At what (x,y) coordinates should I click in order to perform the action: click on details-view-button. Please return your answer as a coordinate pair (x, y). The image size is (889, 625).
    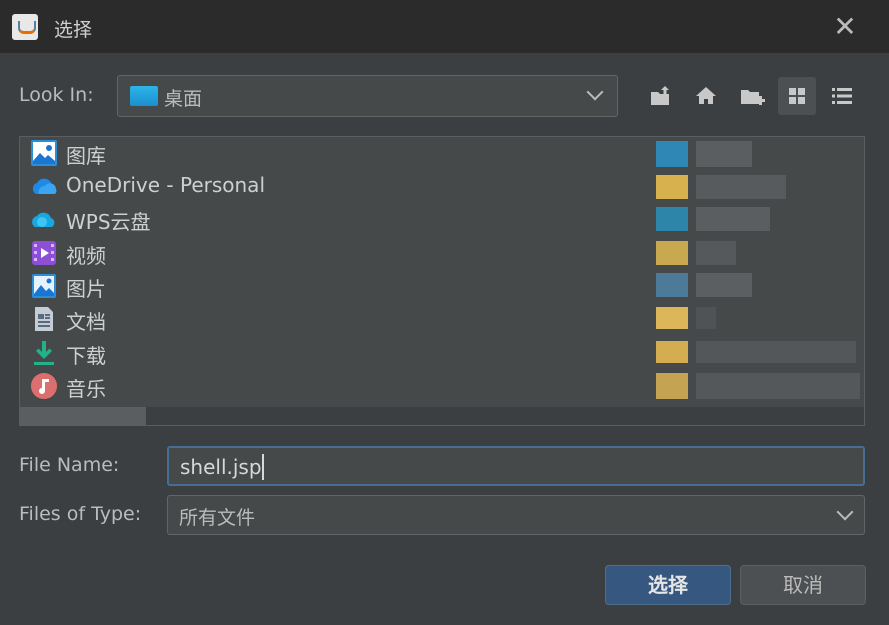
    Looking at the image, I should click on (842, 96).